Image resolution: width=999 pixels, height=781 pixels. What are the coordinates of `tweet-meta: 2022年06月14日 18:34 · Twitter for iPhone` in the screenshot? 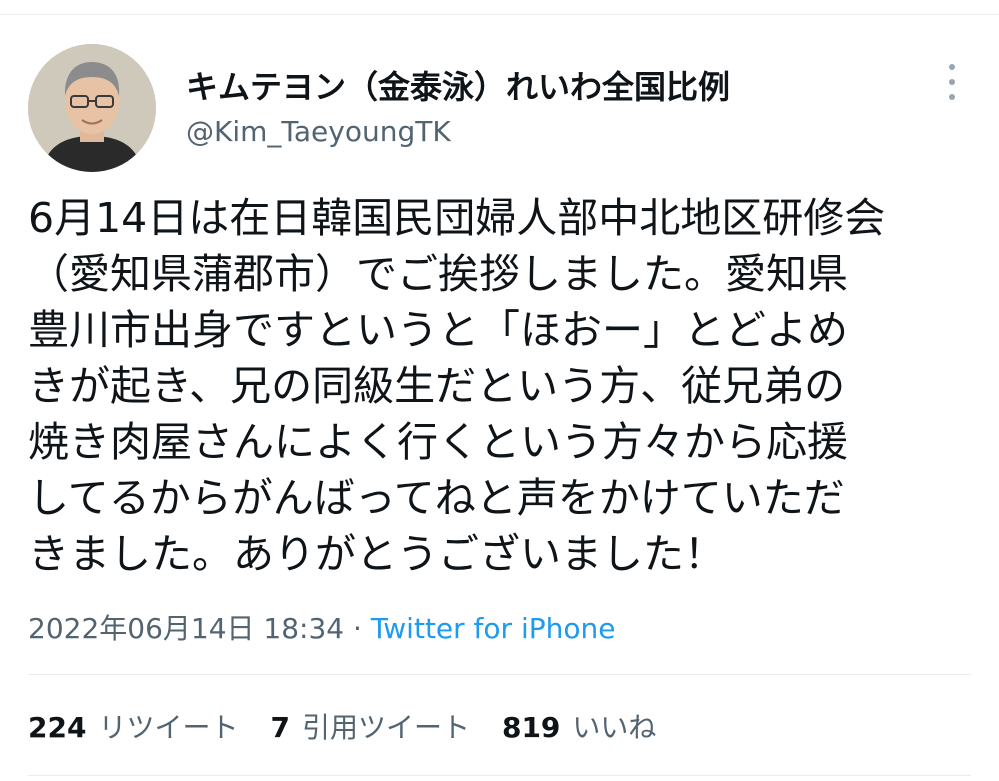 It's located at (321, 627).